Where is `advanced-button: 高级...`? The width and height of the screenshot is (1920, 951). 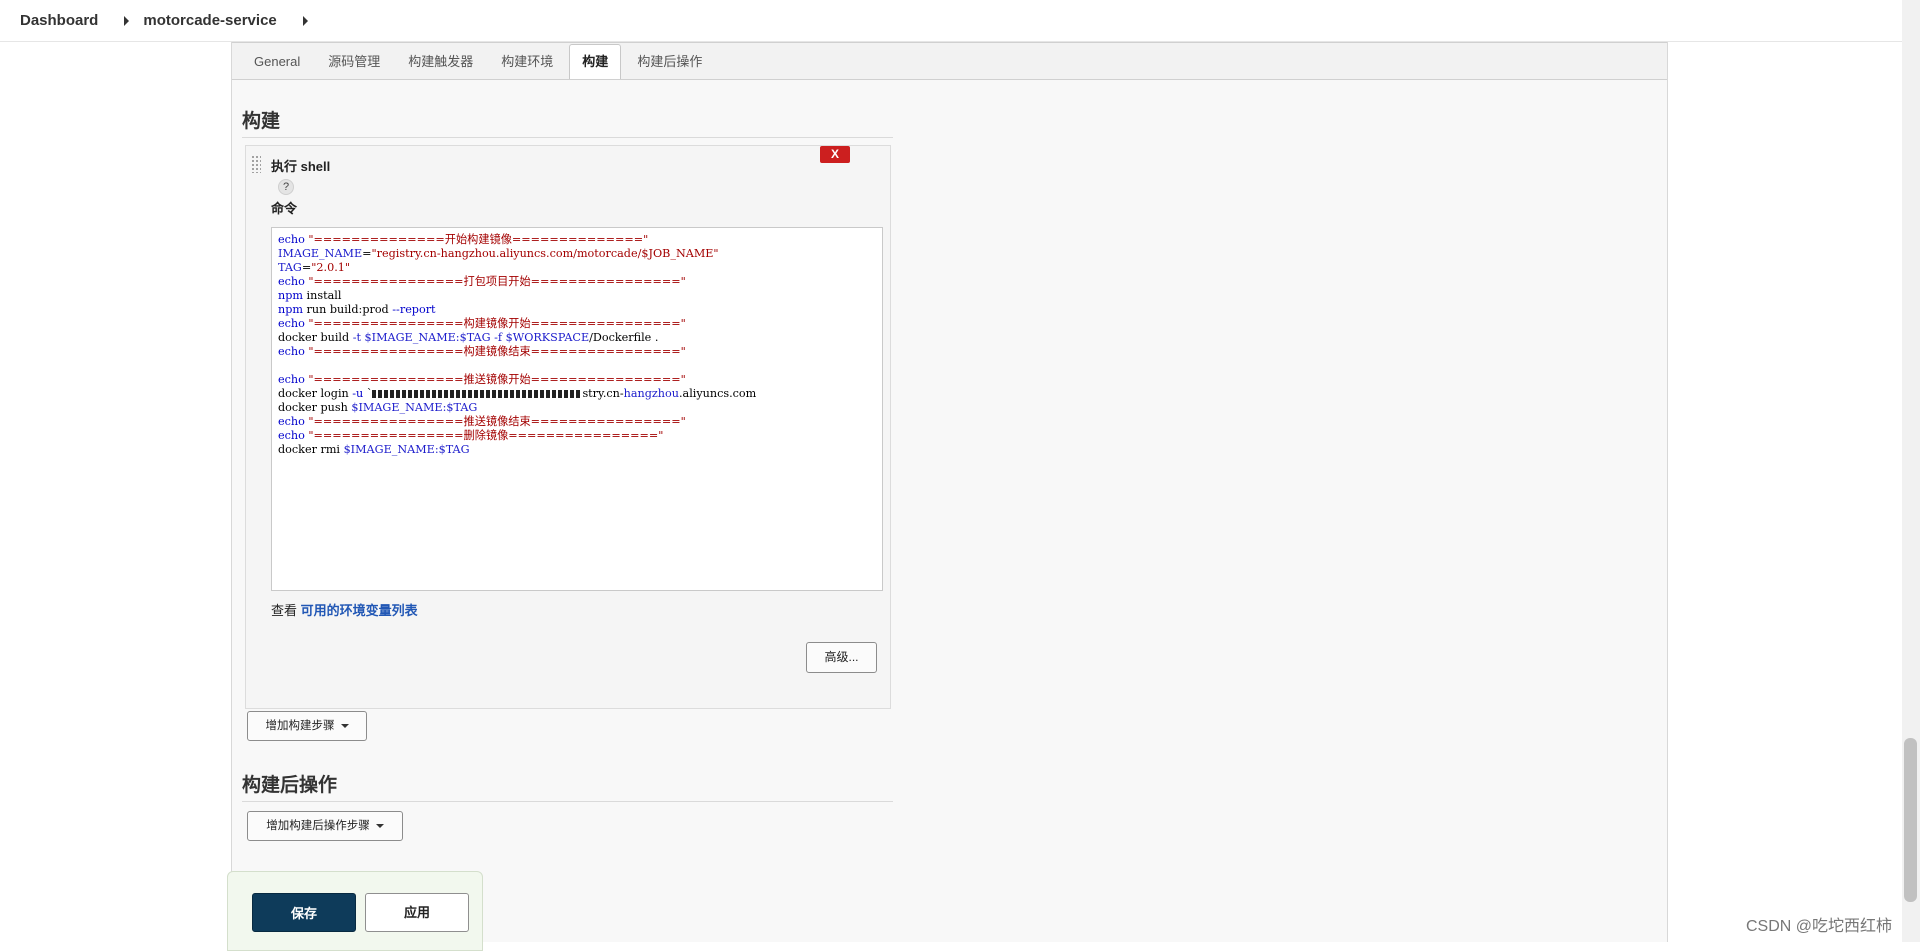
advanced-button: 高级... is located at coordinates (841, 657).